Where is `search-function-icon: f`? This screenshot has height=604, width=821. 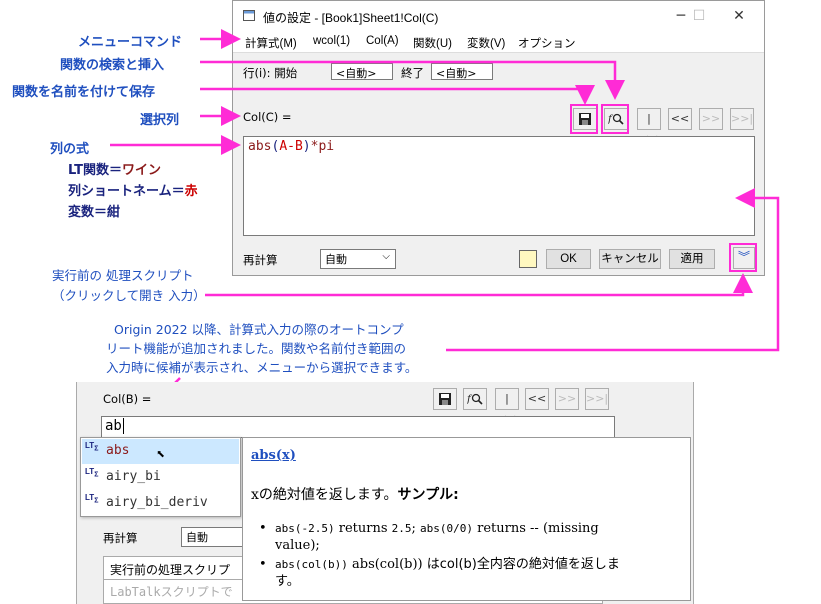 search-function-icon: f is located at coordinates (474, 399).